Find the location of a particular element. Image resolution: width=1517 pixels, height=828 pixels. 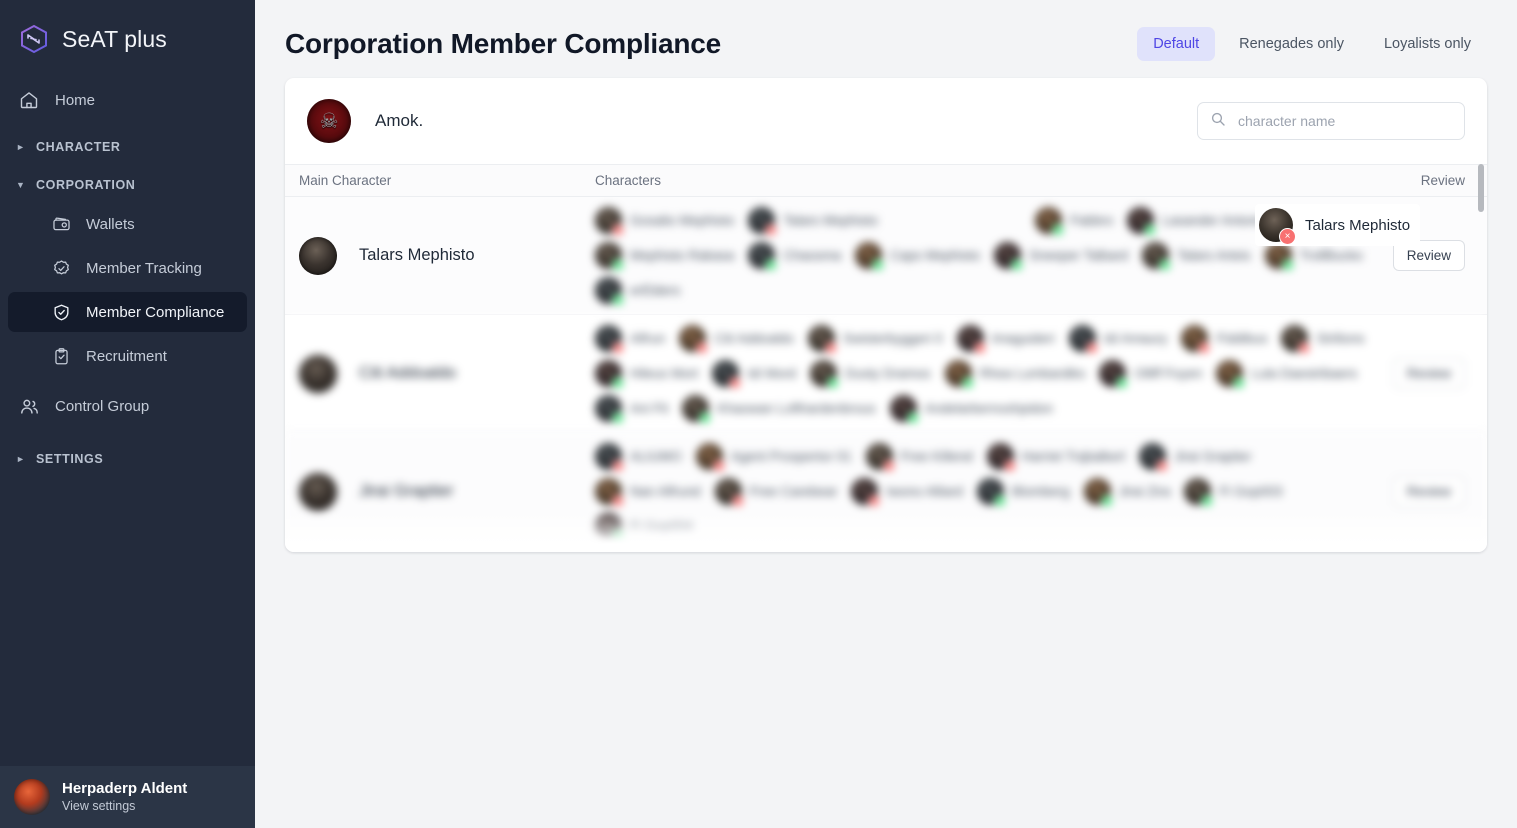

list-item: Talars Mephisto is located at coordinates (813, 221).